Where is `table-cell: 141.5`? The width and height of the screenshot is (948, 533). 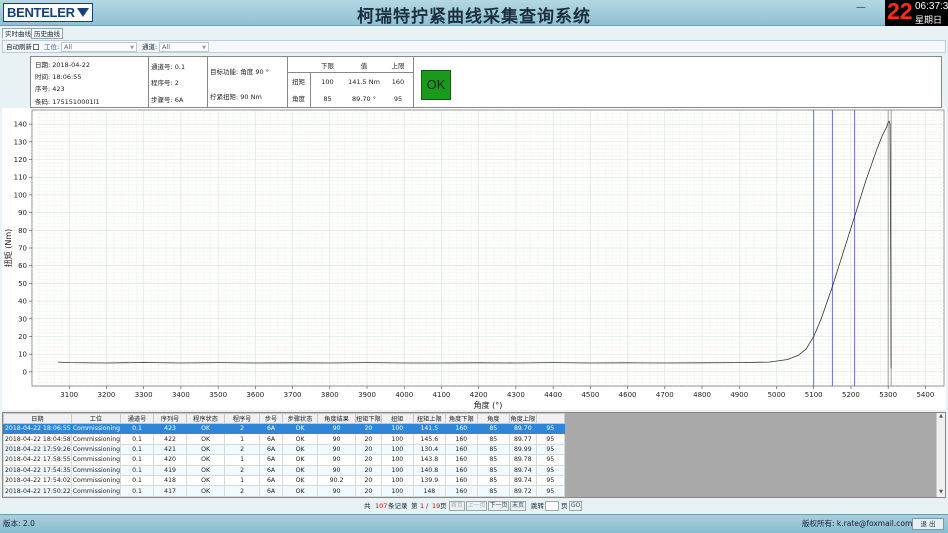 table-cell: 141.5 is located at coordinates (429, 428).